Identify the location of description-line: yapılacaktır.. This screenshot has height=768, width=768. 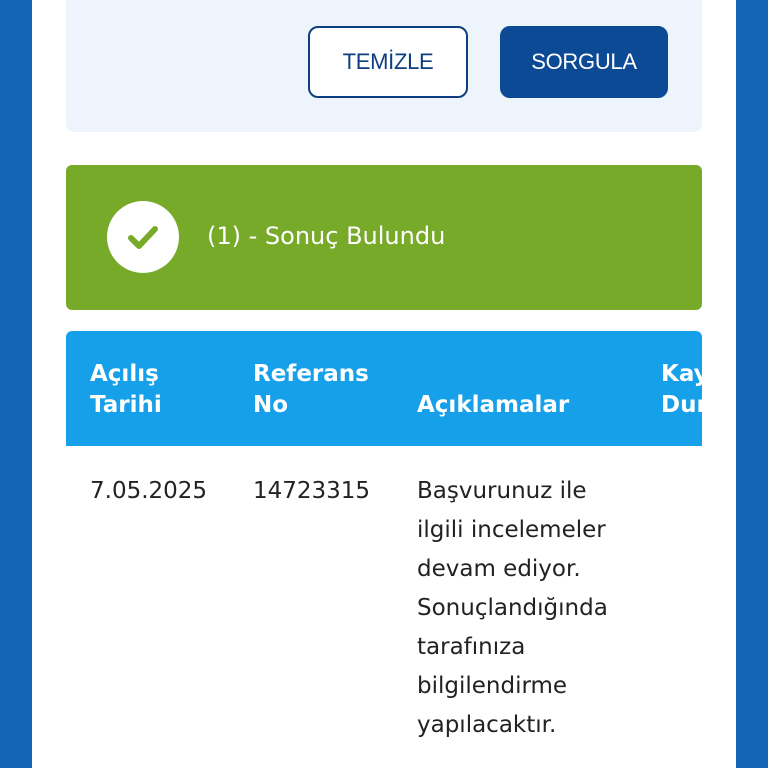
(487, 725).